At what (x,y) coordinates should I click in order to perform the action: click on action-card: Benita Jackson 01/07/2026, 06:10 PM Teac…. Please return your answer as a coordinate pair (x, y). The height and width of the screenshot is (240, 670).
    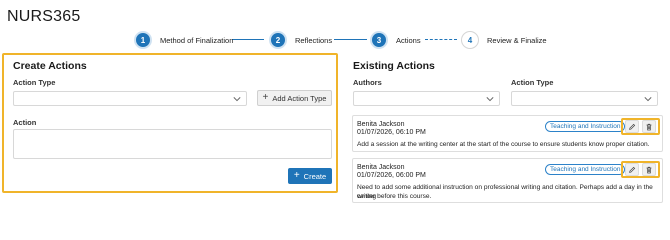
    Looking at the image, I should click on (507, 133).